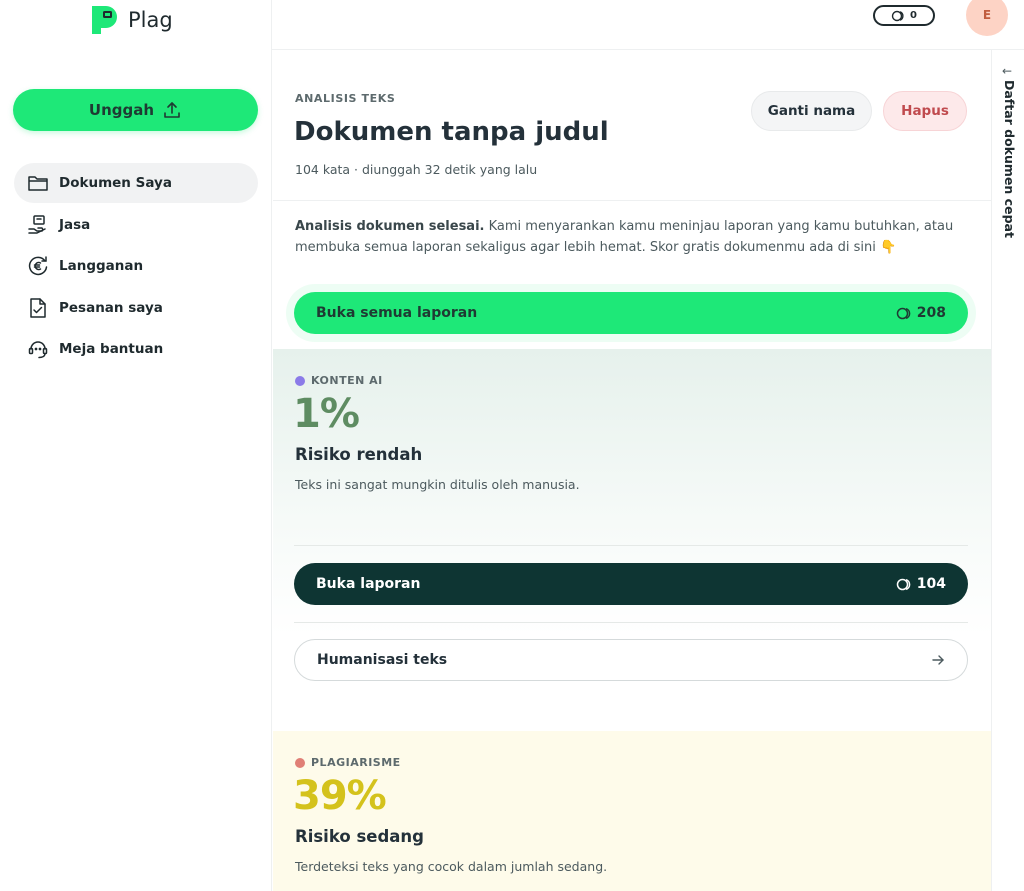  What do you see at coordinates (648, 25) in the screenshot?
I see `top-bar: 0 E` at bounding box center [648, 25].